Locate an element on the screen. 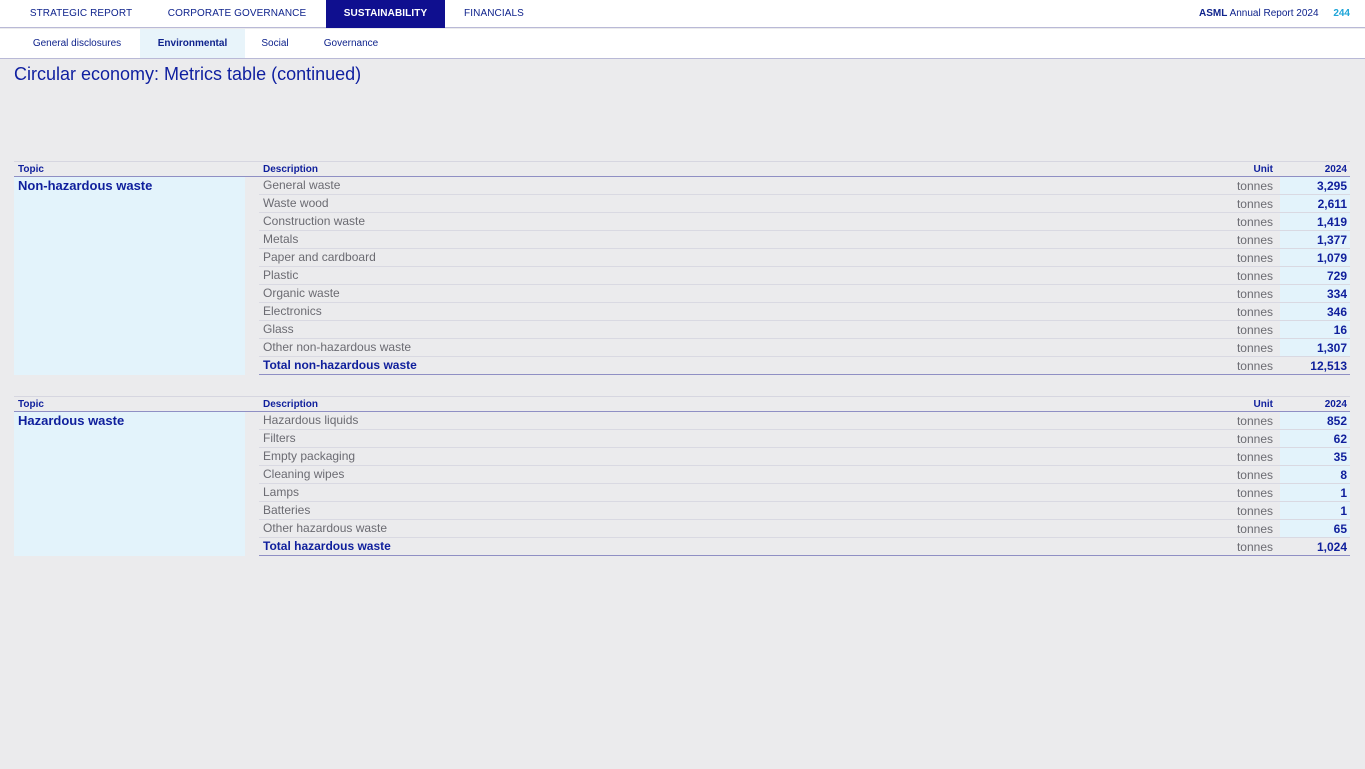  row-value: 65 is located at coordinates (1315, 528).